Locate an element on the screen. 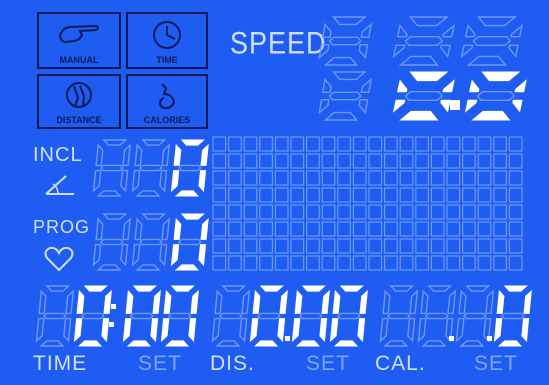 The width and height of the screenshot is (549, 385). time-colon-bottom is located at coordinates (111, 324).